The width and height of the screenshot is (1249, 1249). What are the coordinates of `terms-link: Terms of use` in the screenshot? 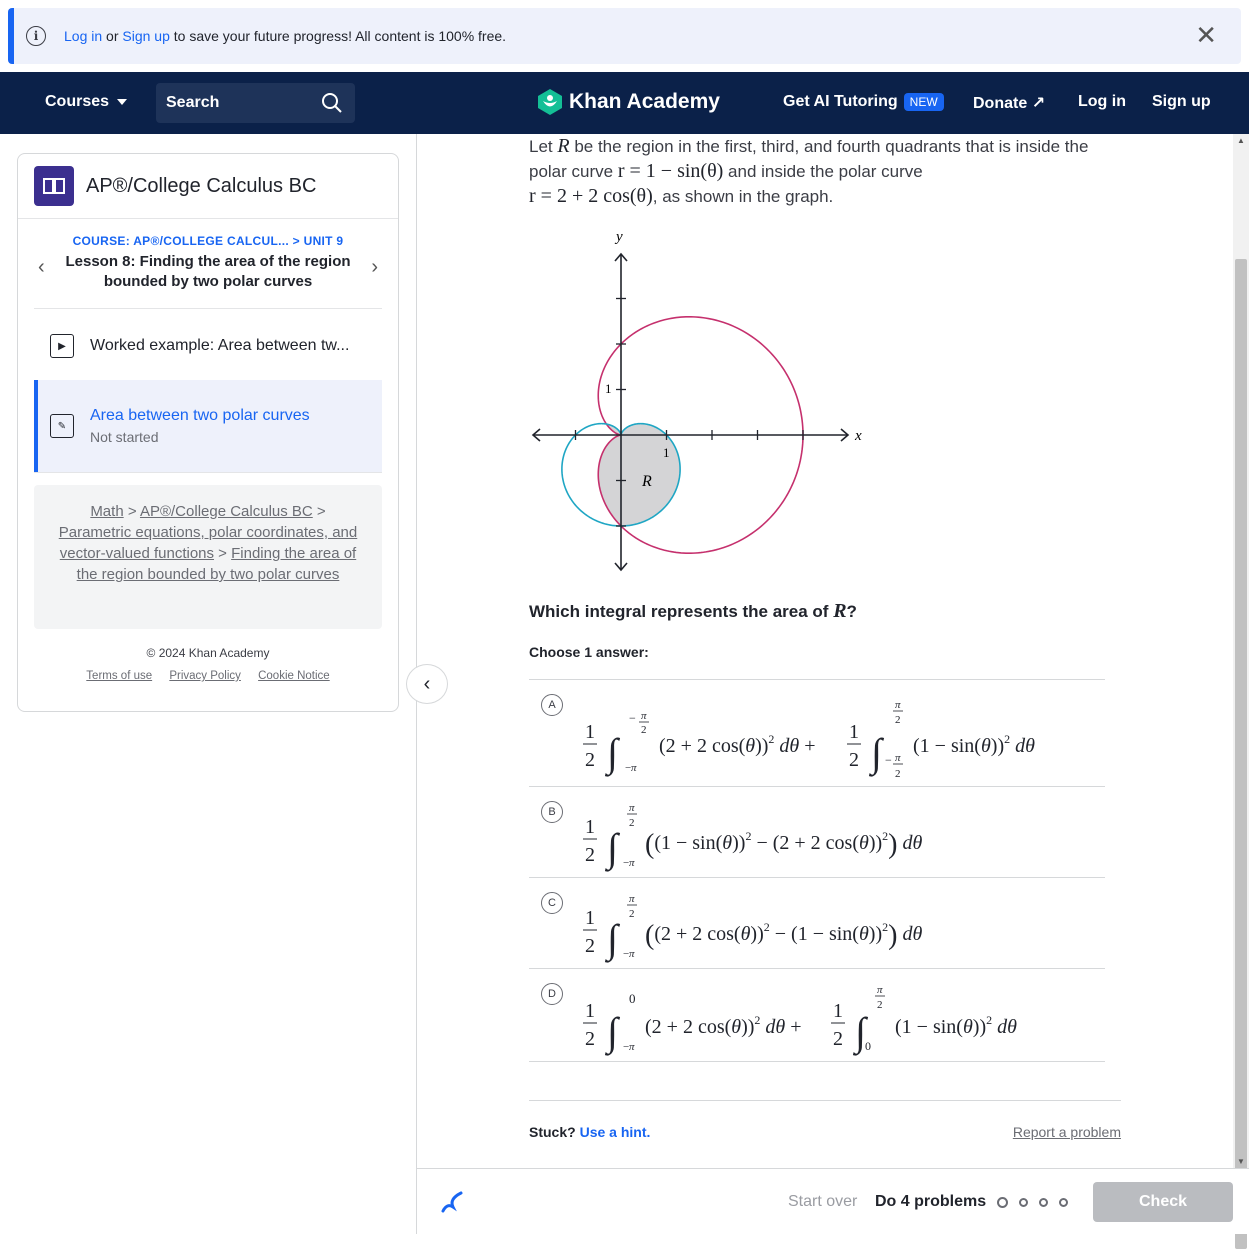 It's located at (119, 676).